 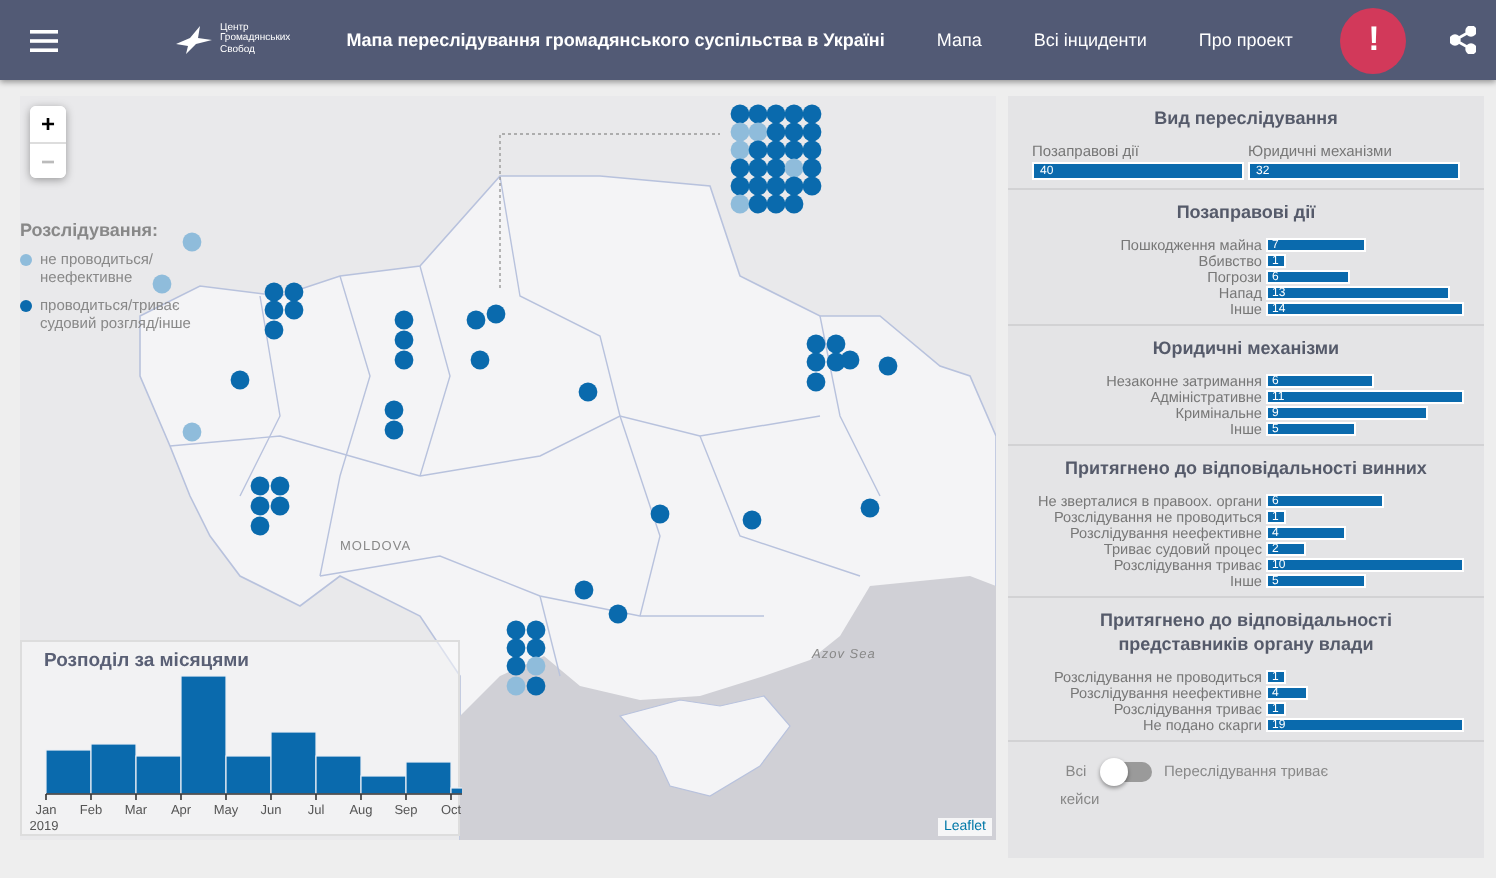 What do you see at coordinates (44, 40) in the screenshot?
I see `menu-icon` at bounding box center [44, 40].